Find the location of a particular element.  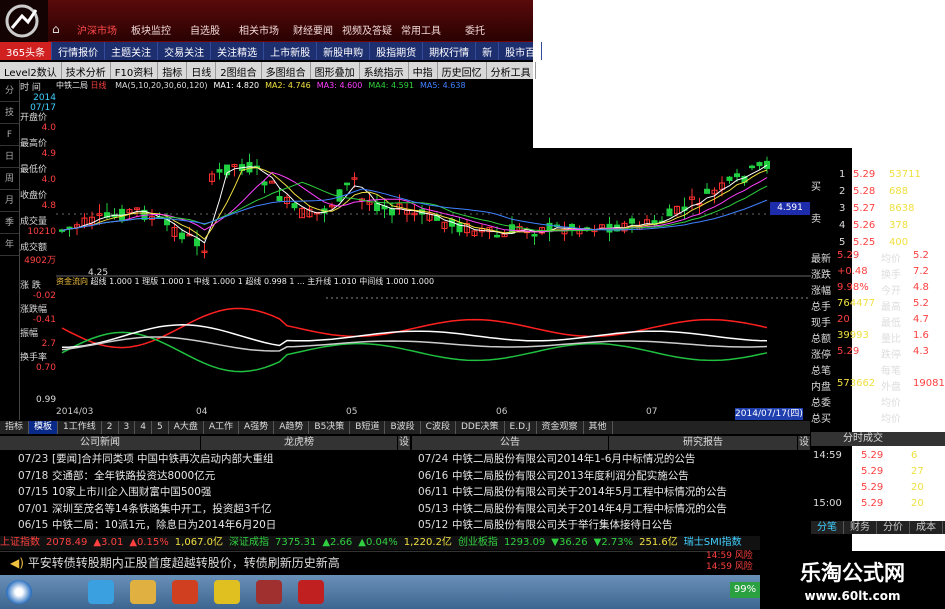

side-item: 季 is located at coordinates (9, 223).